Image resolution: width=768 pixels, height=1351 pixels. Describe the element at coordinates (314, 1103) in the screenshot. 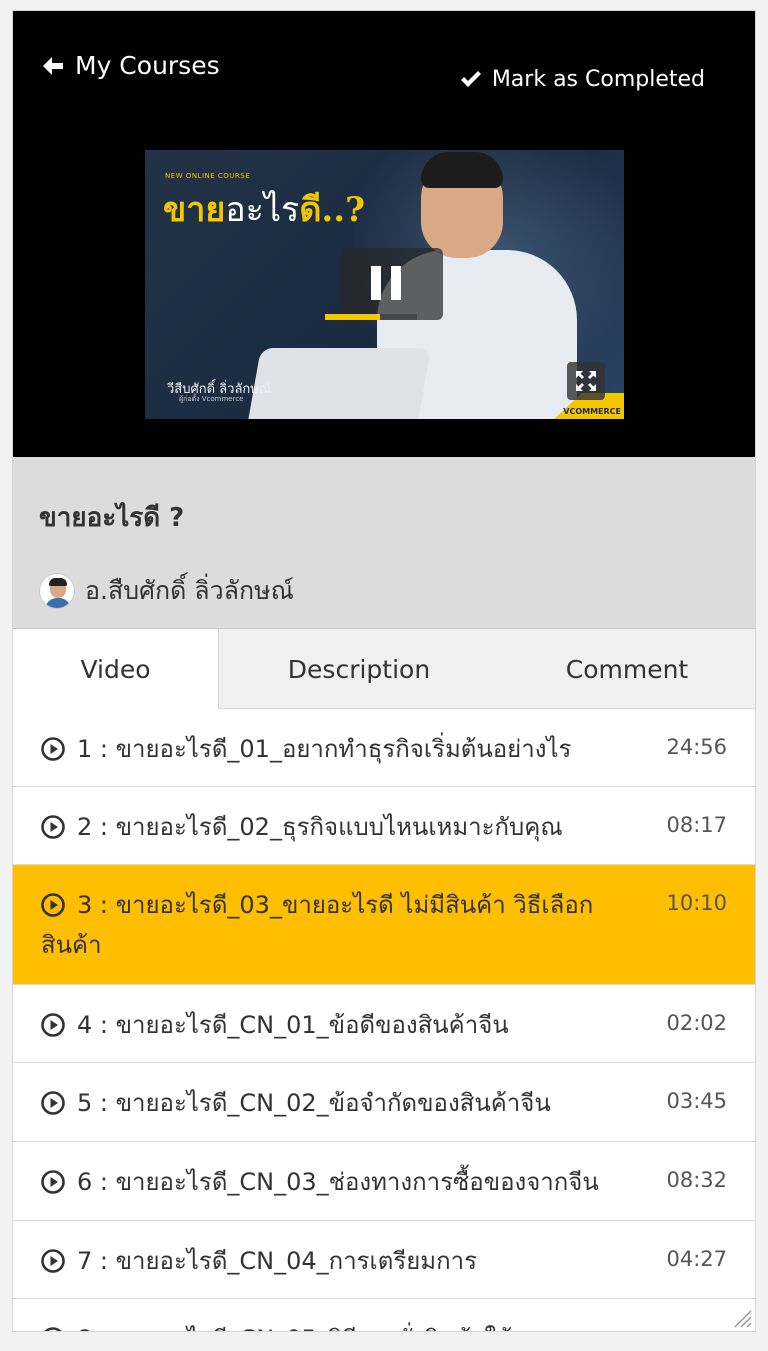

I see `lesson-title: 5 : ขายอะไรดี_CN_02_ข้อจำกัดของสินค้าจีน` at that location.